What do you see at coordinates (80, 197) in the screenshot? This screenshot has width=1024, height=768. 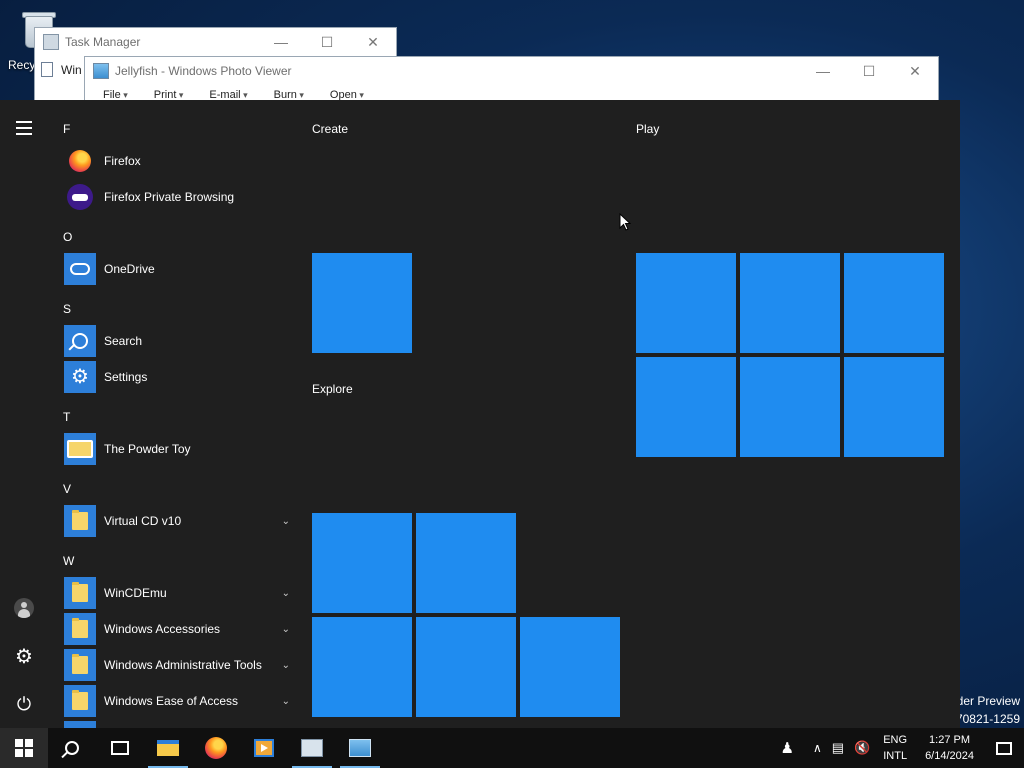 I see `firefox-private-icon` at bounding box center [80, 197].